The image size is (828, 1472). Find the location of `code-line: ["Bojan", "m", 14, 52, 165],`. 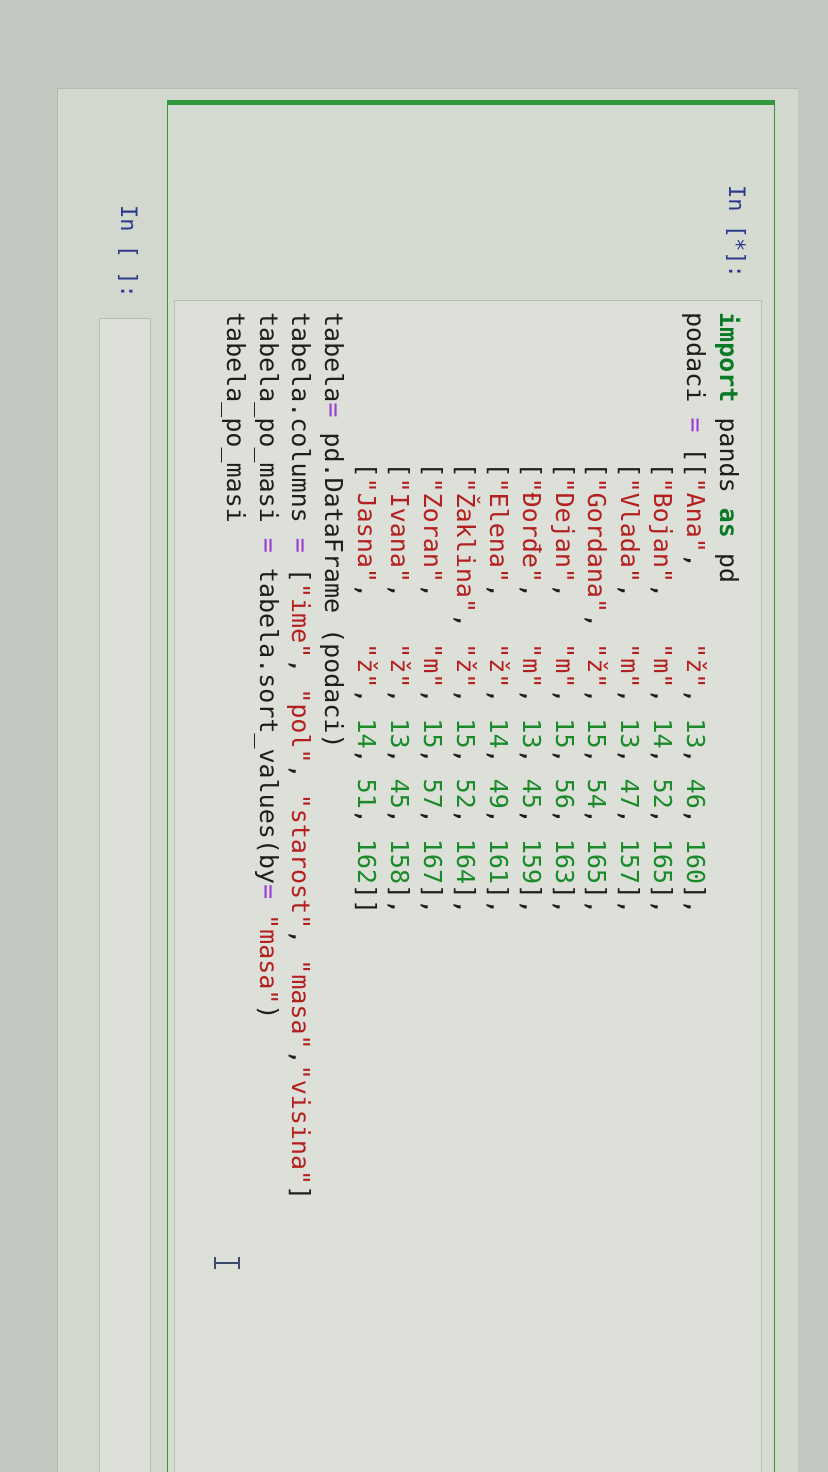

code-line: ["Bojan", "m", 14, 52, 165], is located at coordinates (661, 756).